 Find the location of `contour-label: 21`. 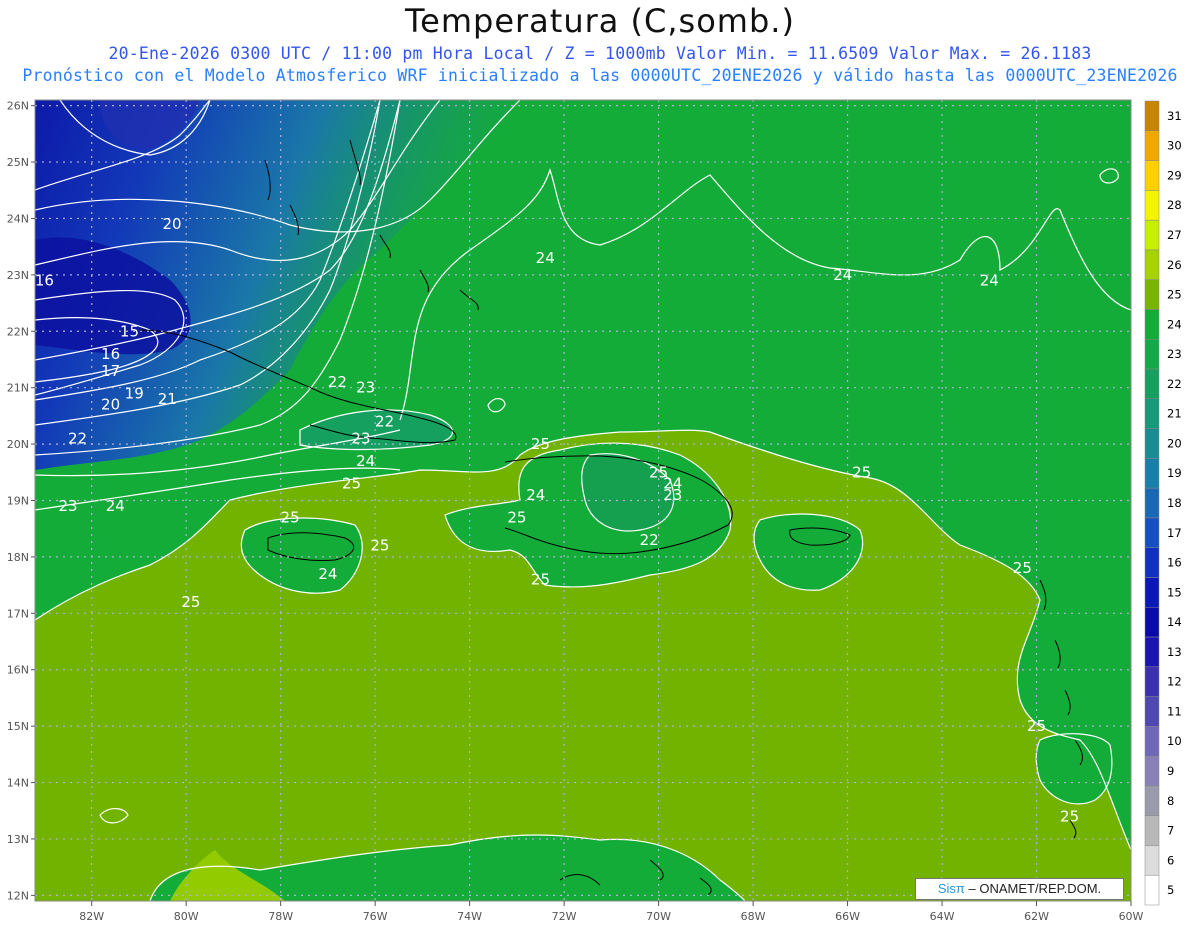

contour-label: 21 is located at coordinates (167, 399).